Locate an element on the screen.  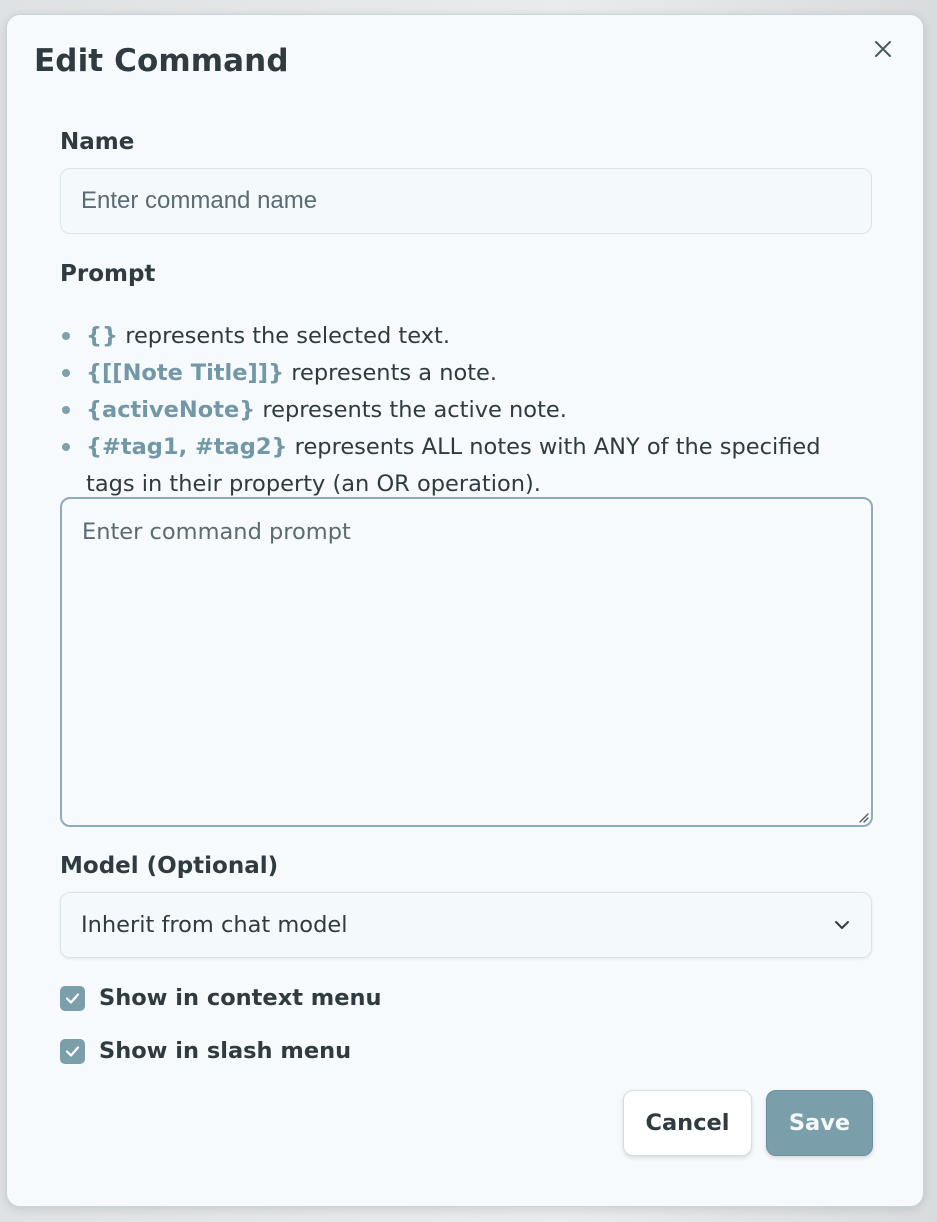
close-icon is located at coordinates (883, 49).